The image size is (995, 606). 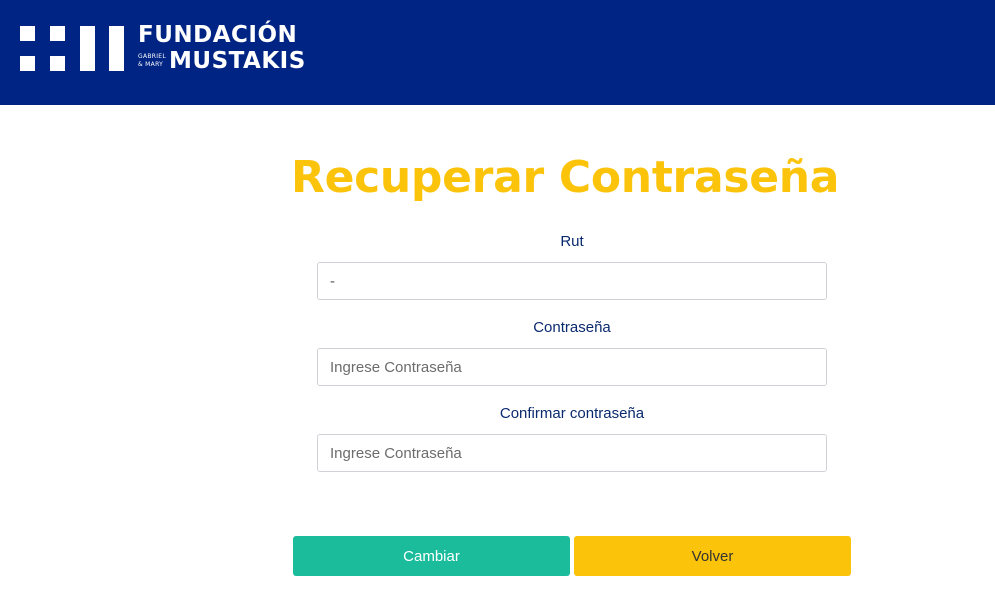 I want to click on password-input, so click(x=572, y=367).